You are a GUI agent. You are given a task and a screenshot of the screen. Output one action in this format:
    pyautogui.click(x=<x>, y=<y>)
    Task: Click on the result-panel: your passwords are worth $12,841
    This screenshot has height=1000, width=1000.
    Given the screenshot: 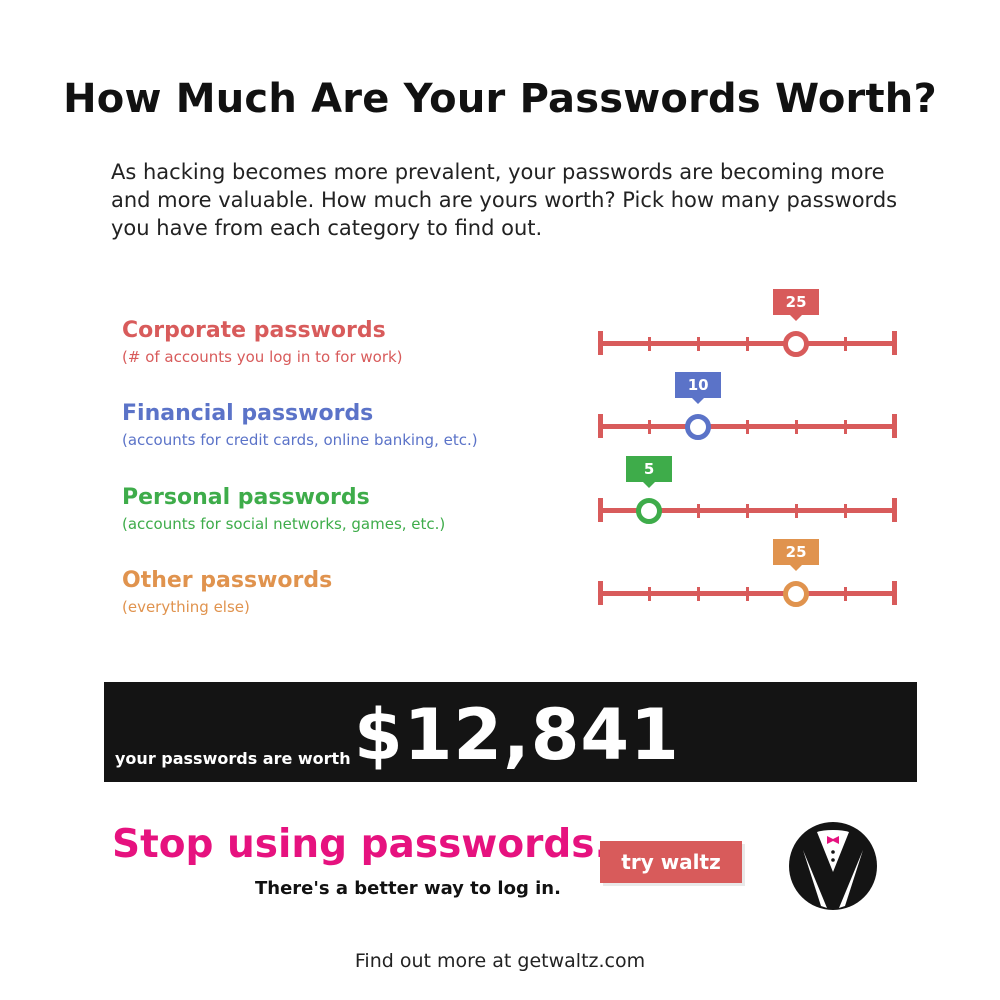 What is the action you would take?
    pyautogui.click(x=510, y=732)
    